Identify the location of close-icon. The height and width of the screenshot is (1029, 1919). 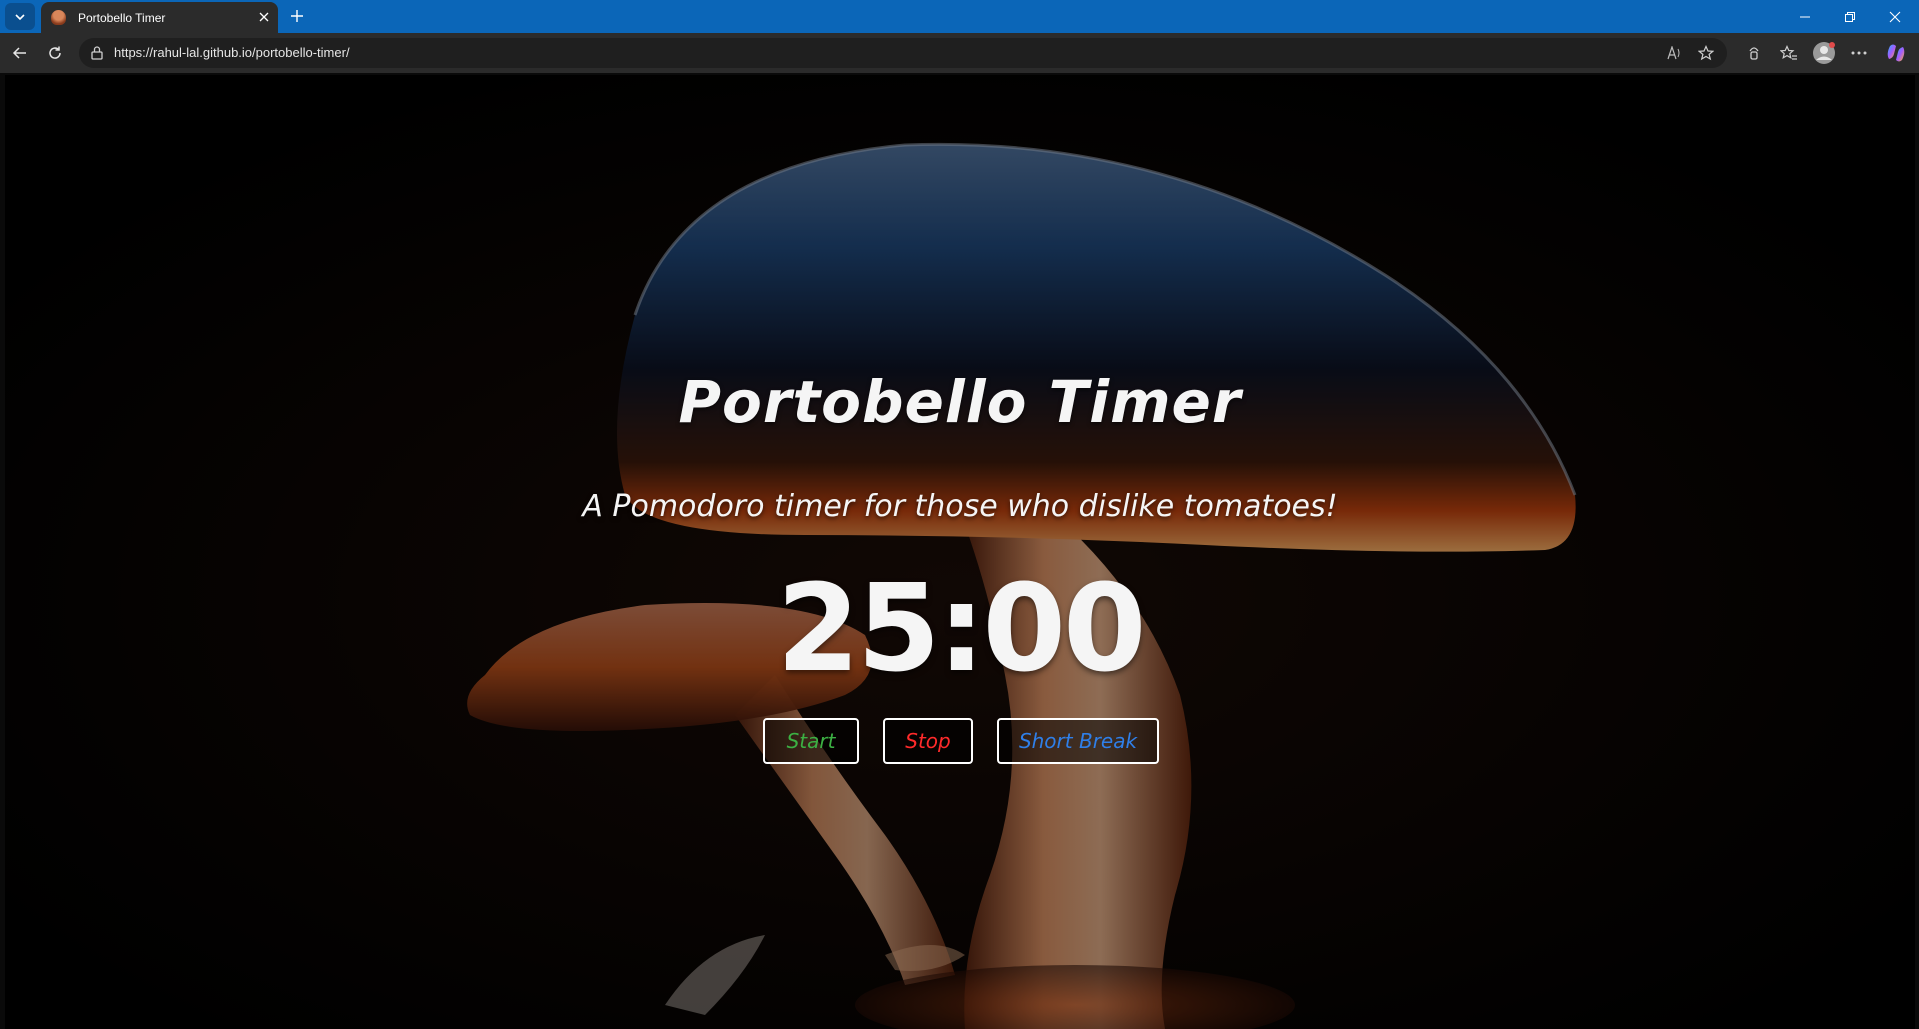
(264, 17).